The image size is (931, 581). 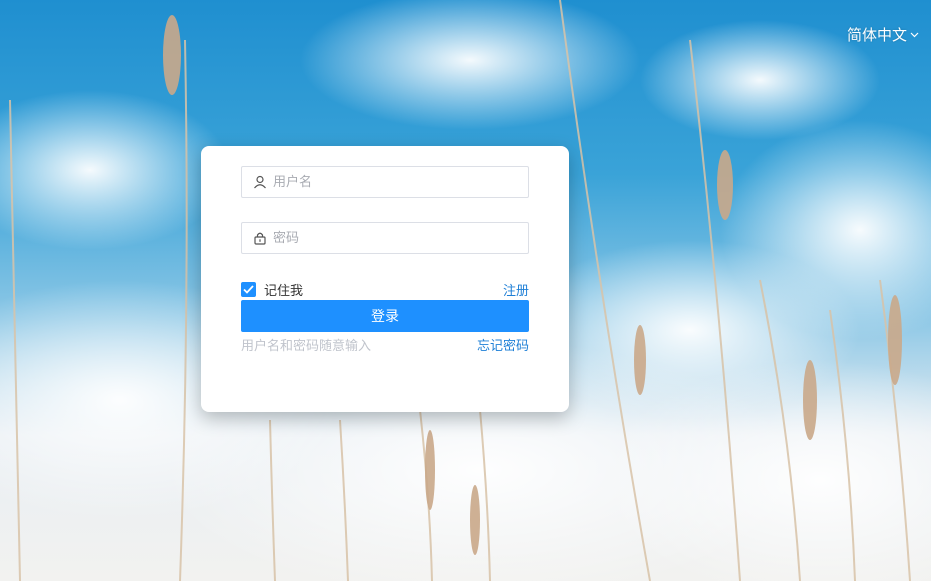 What do you see at coordinates (260, 182) in the screenshot?
I see `user-icon` at bounding box center [260, 182].